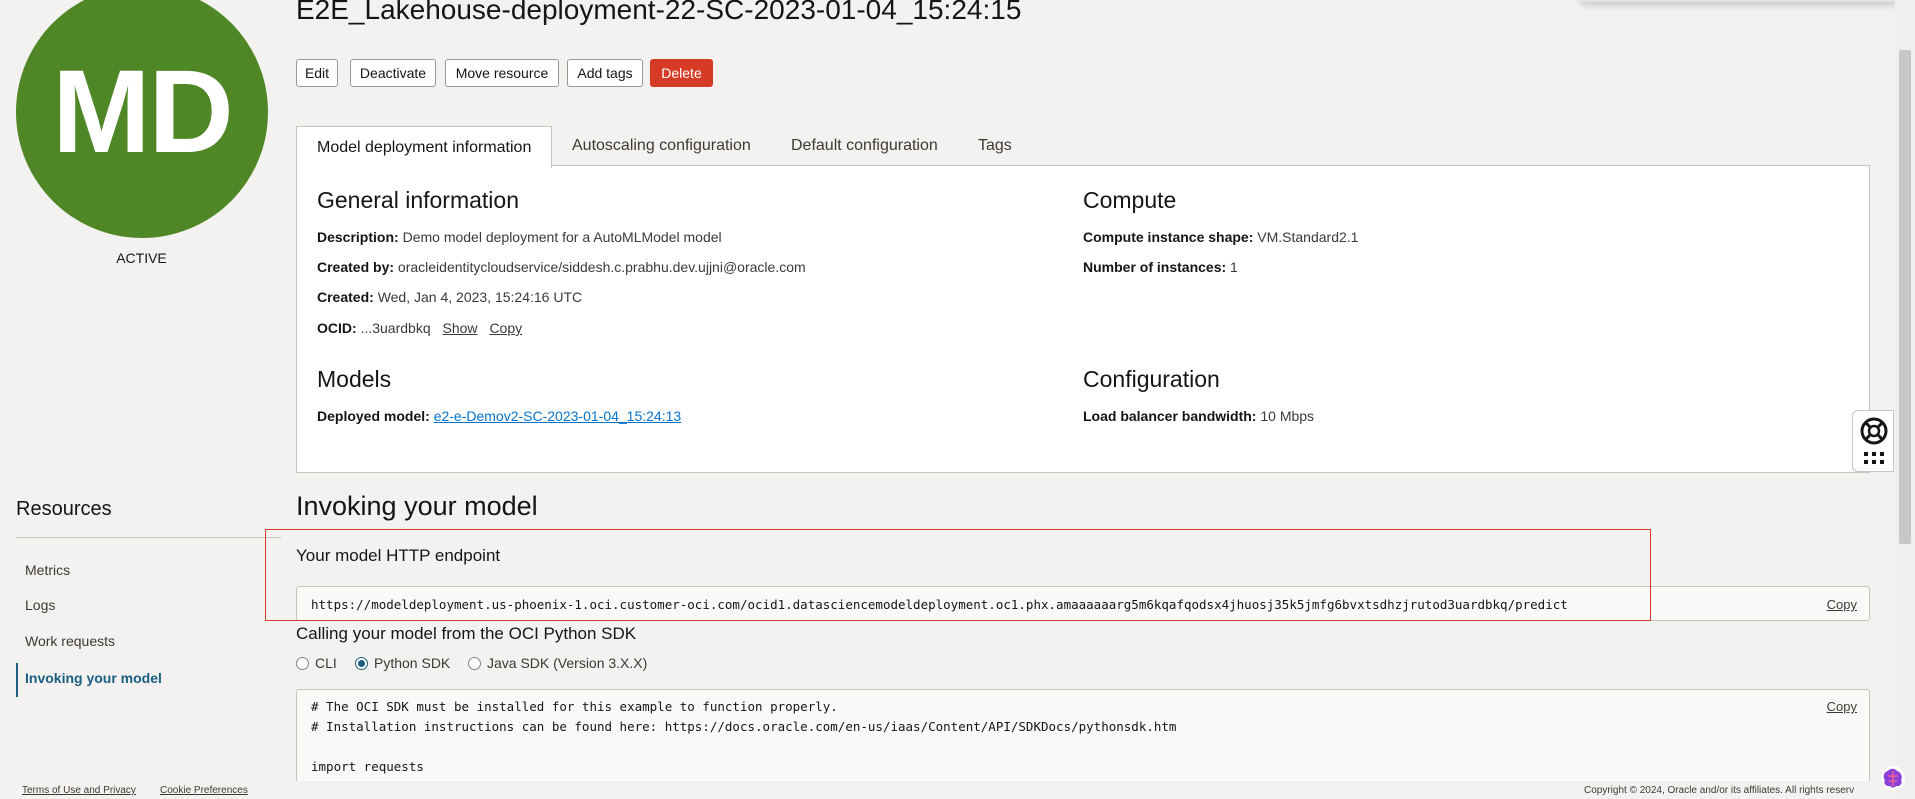  What do you see at coordinates (64, 509) in the screenshot?
I see `resources-heading: Resources` at bounding box center [64, 509].